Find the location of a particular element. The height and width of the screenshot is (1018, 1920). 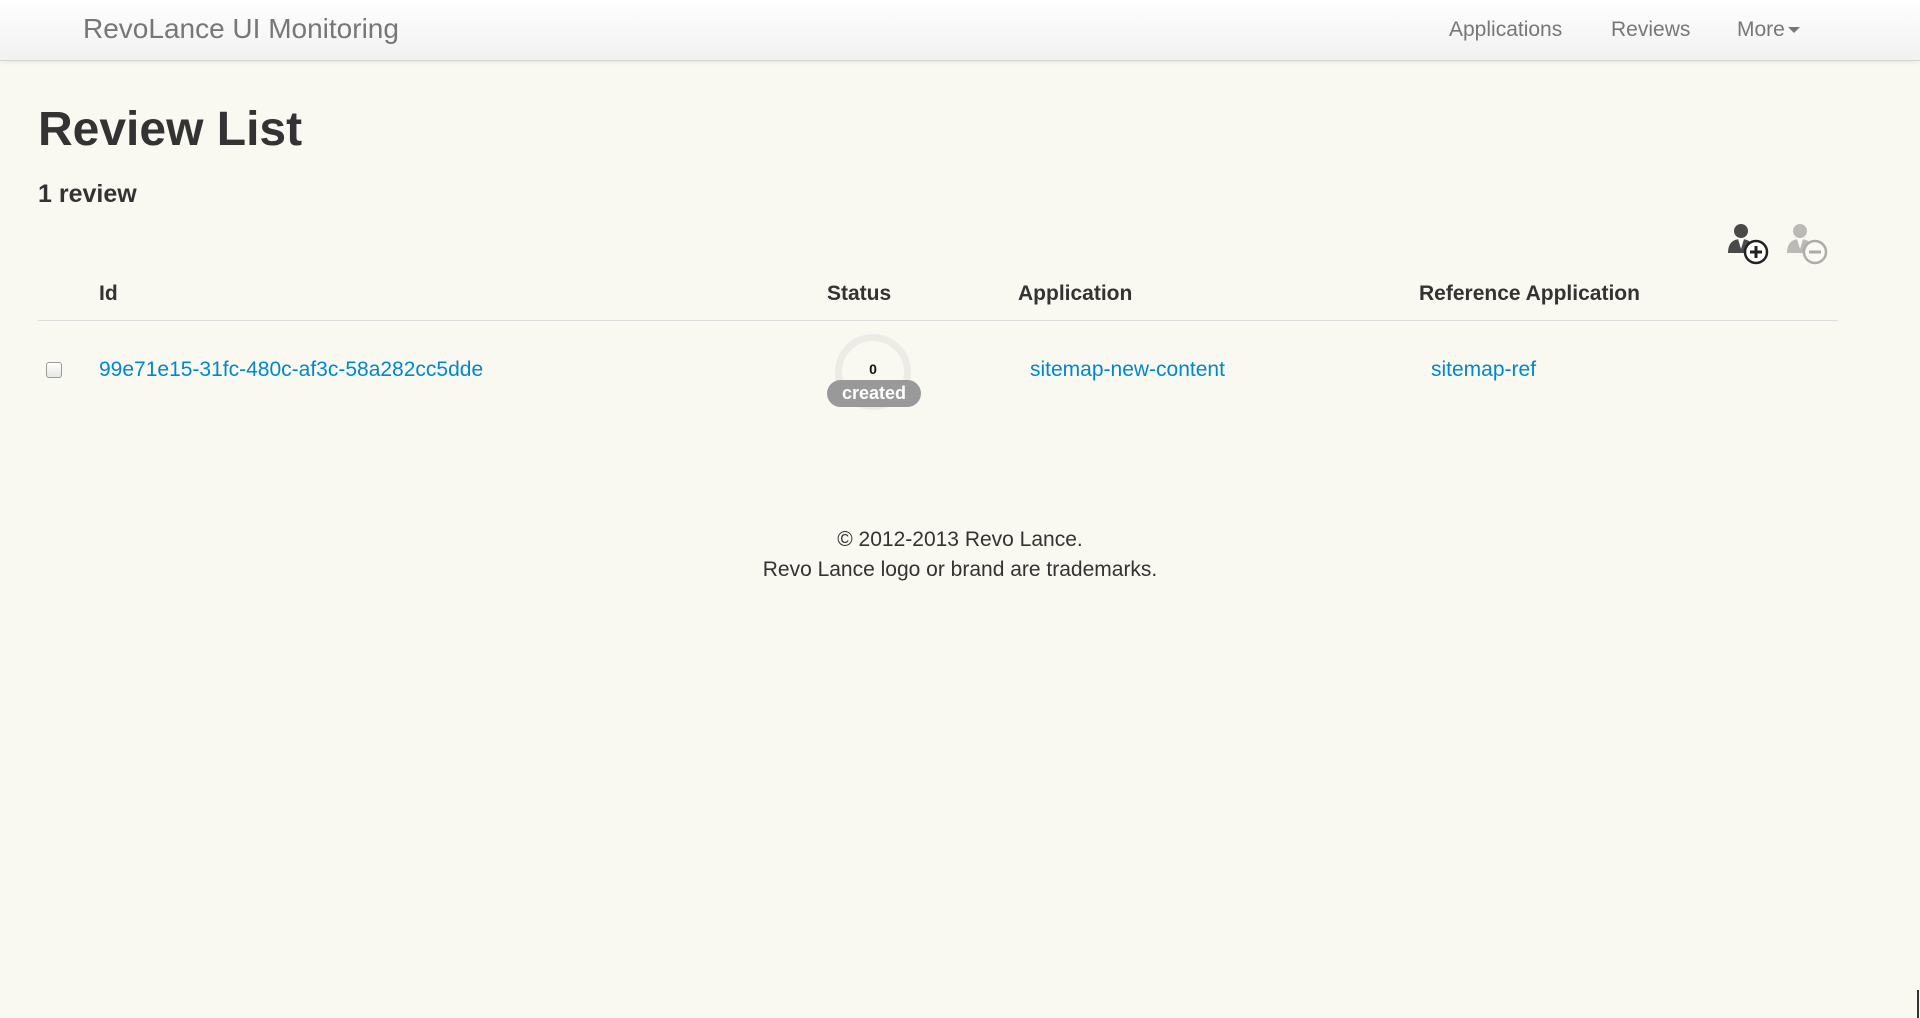

column-header-status: Status is located at coordinates (859, 293).